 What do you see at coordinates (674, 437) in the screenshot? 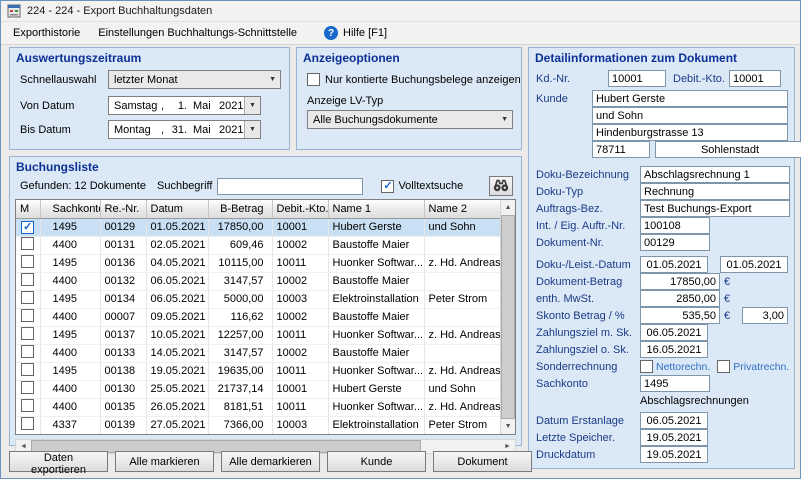
I see `letzte-speicher-field` at bounding box center [674, 437].